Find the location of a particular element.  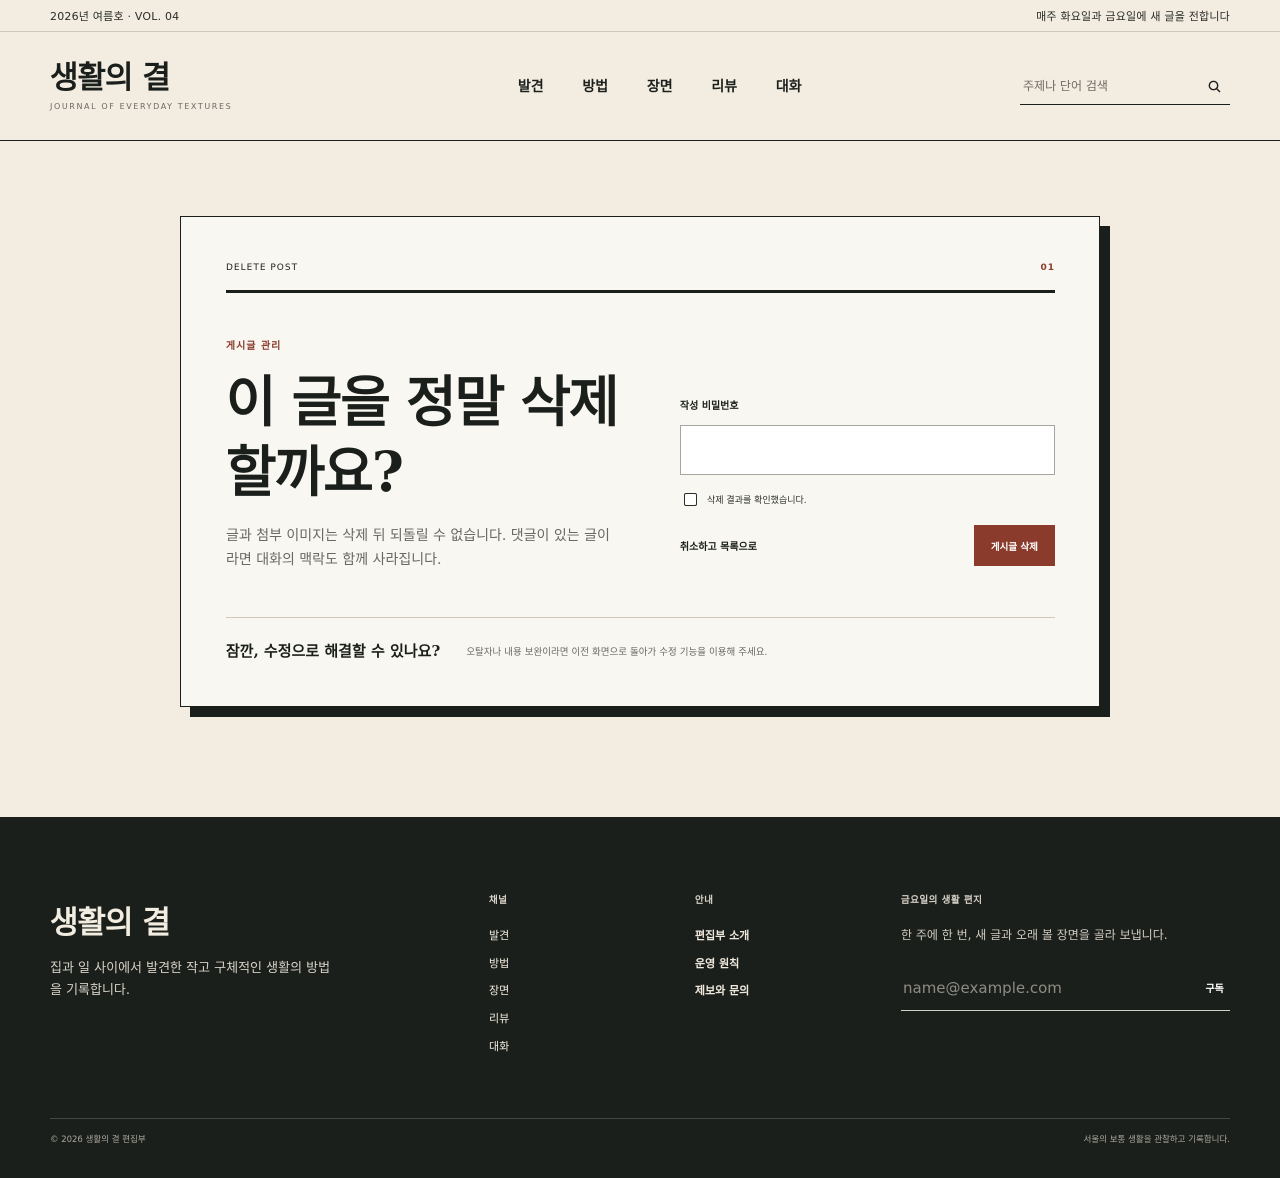

nav-item-scene: 장면 is located at coordinates (679, 86).